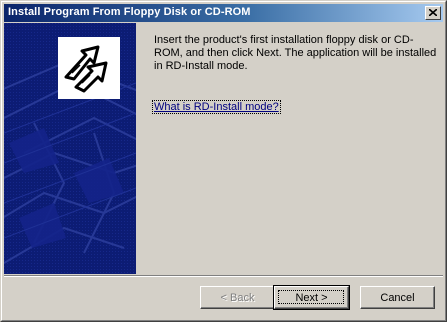 The image size is (447, 322). I want to click on install-logo, so click(89, 68).